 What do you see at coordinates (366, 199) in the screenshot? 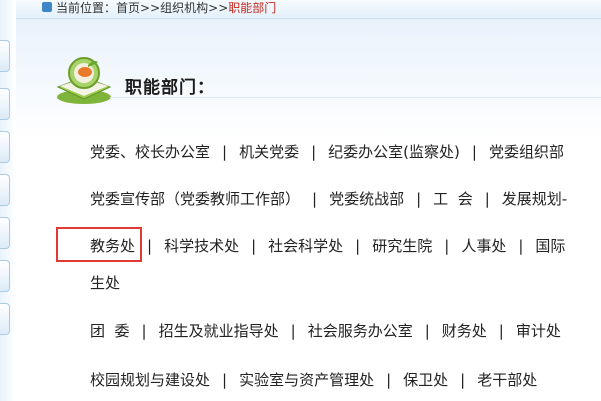
I see `dept-link: 党委统战部` at bounding box center [366, 199].